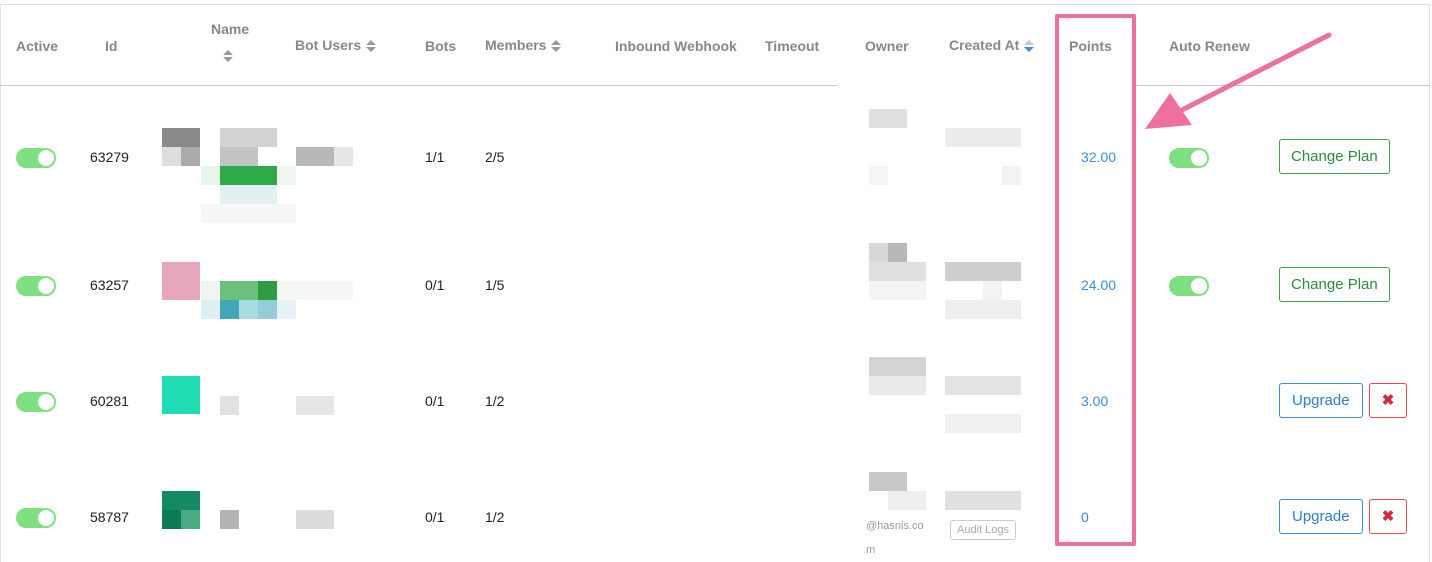 The width and height of the screenshot is (1432, 562). Describe the element at coordinates (516, 45) in the screenshot. I see `col-members-label: Members` at that location.